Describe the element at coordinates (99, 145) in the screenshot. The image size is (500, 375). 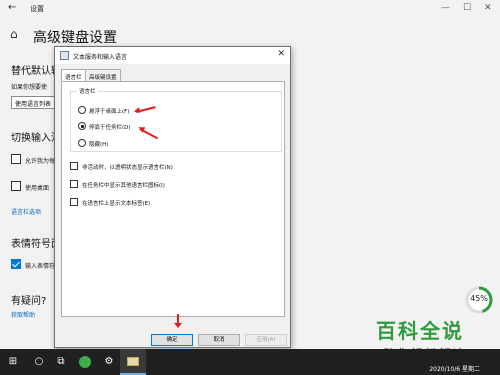
I see `radio-hidden-label: 隐藏(H)` at that location.